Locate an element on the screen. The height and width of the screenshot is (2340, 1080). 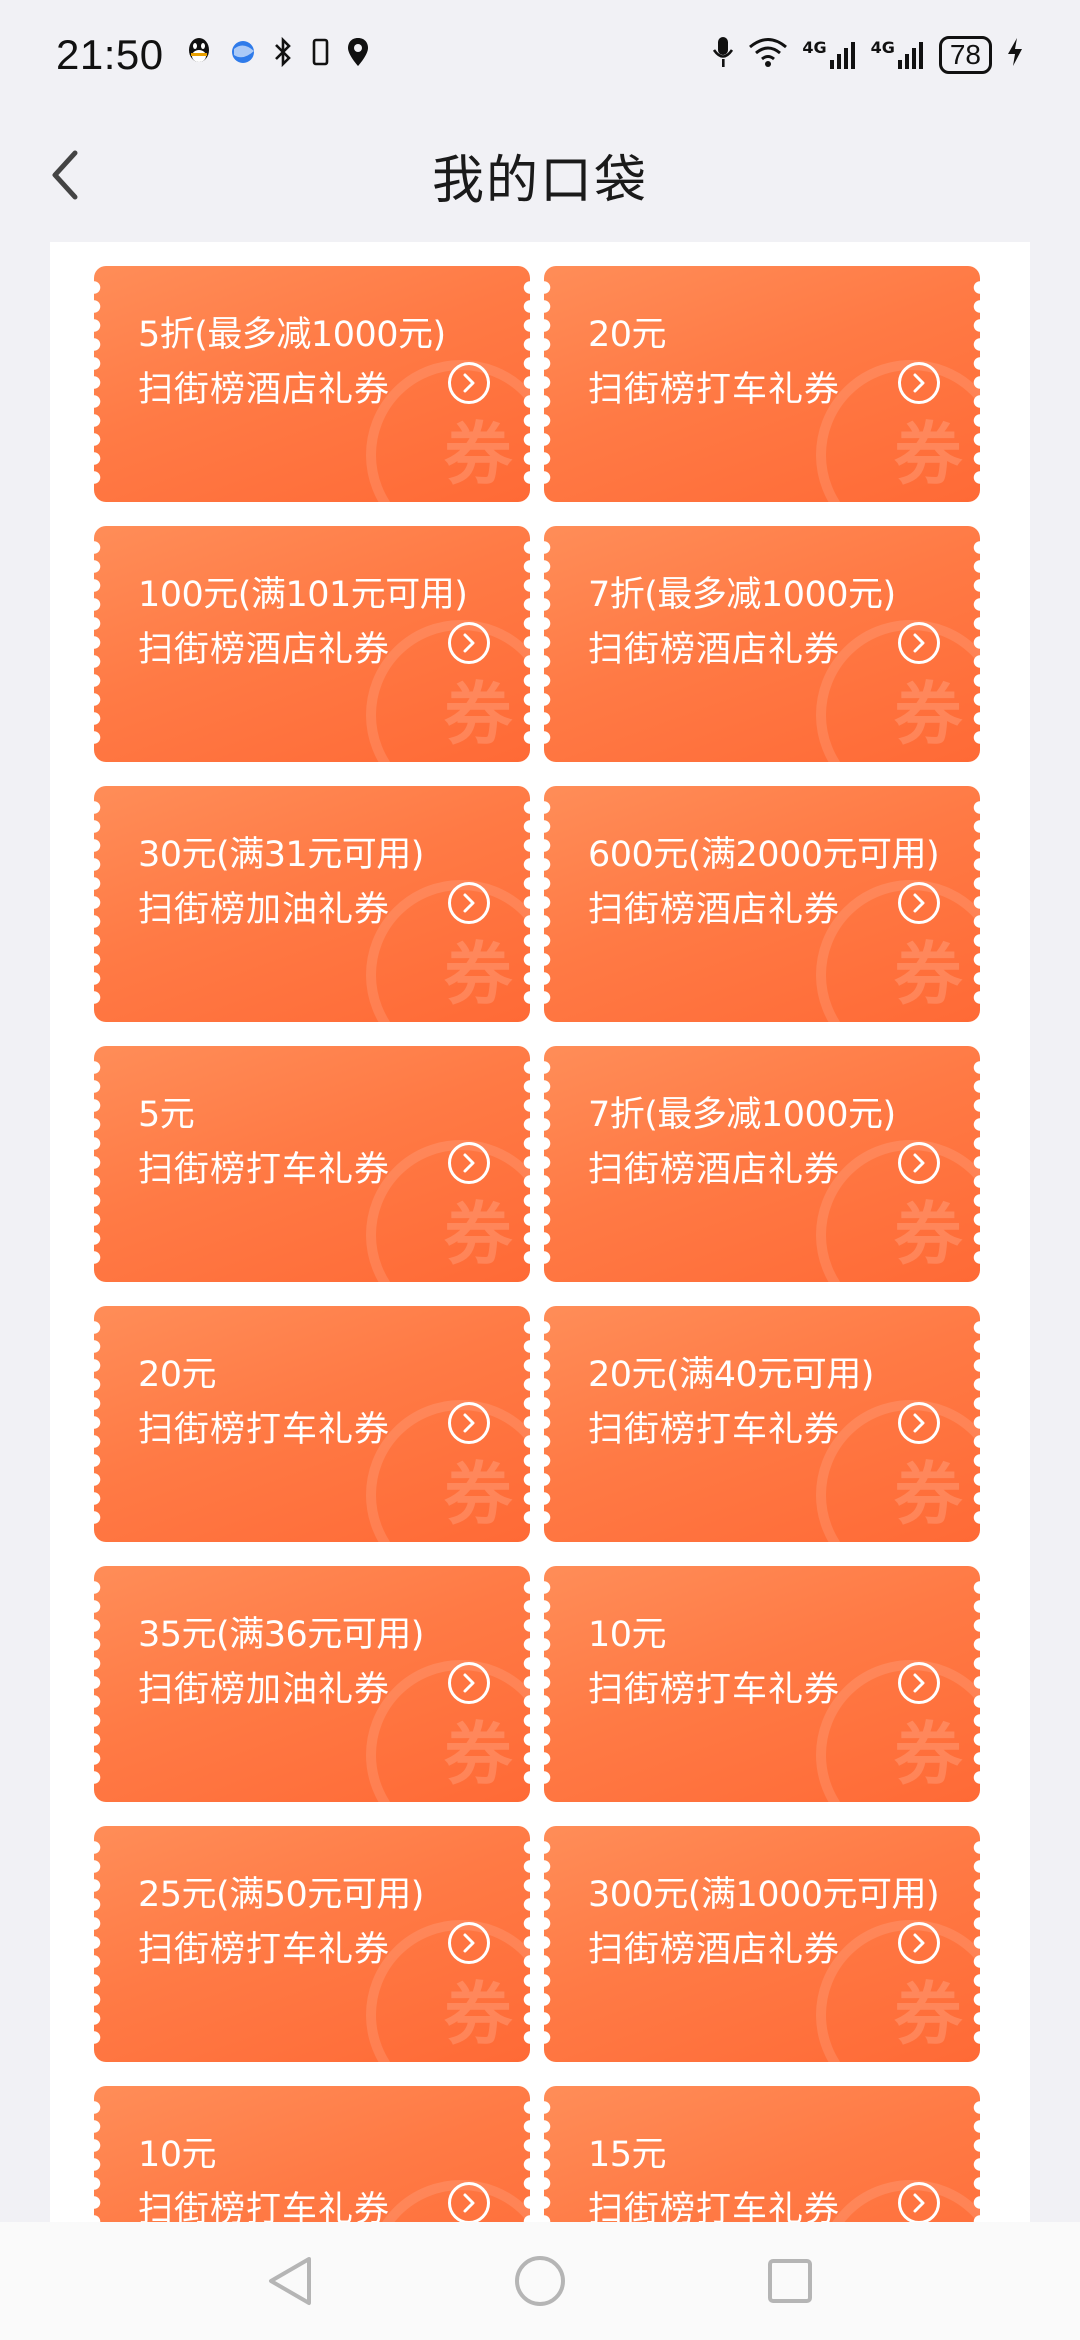
signal-4g-icon-1: 4G is located at coordinates (829, 55).